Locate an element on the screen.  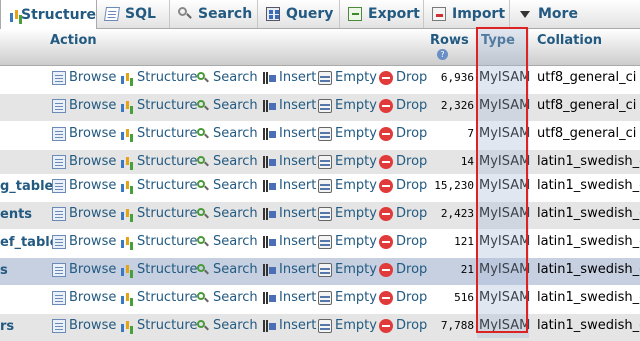
tab-import: Import is located at coordinates (467, 14).